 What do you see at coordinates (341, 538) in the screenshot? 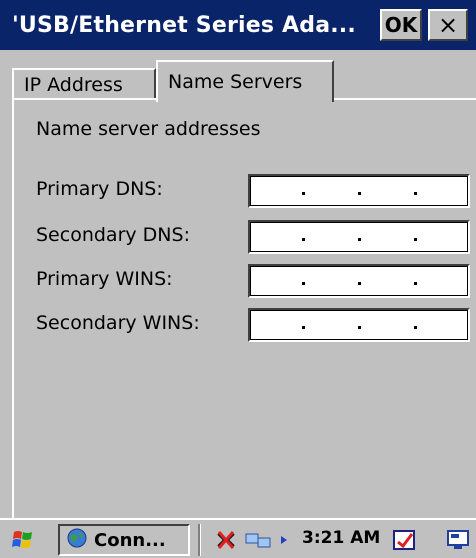
I see `clock: 3:21 AM` at bounding box center [341, 538].